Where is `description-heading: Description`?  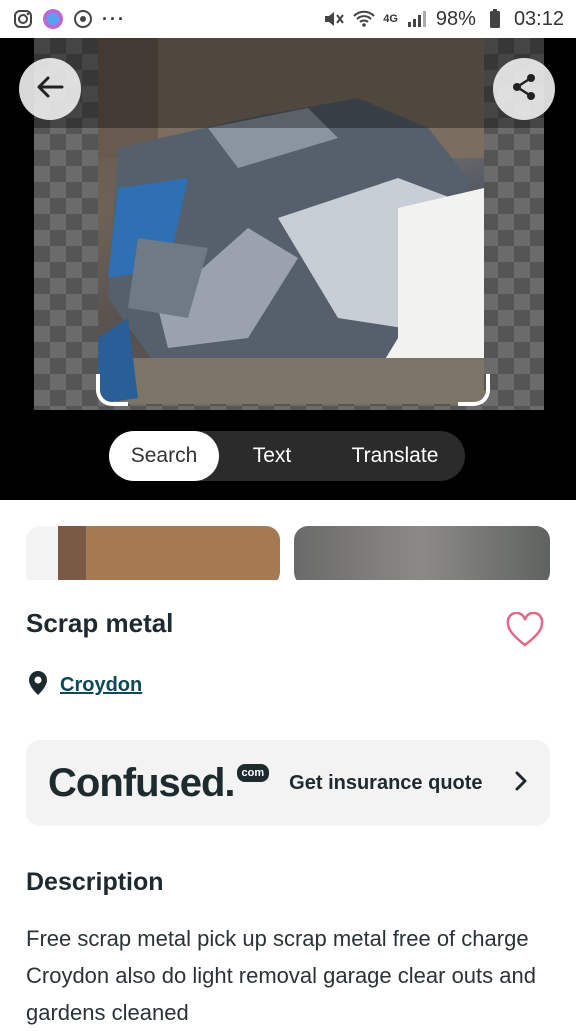
description-heading: Description is located at coordinates (95, 882).